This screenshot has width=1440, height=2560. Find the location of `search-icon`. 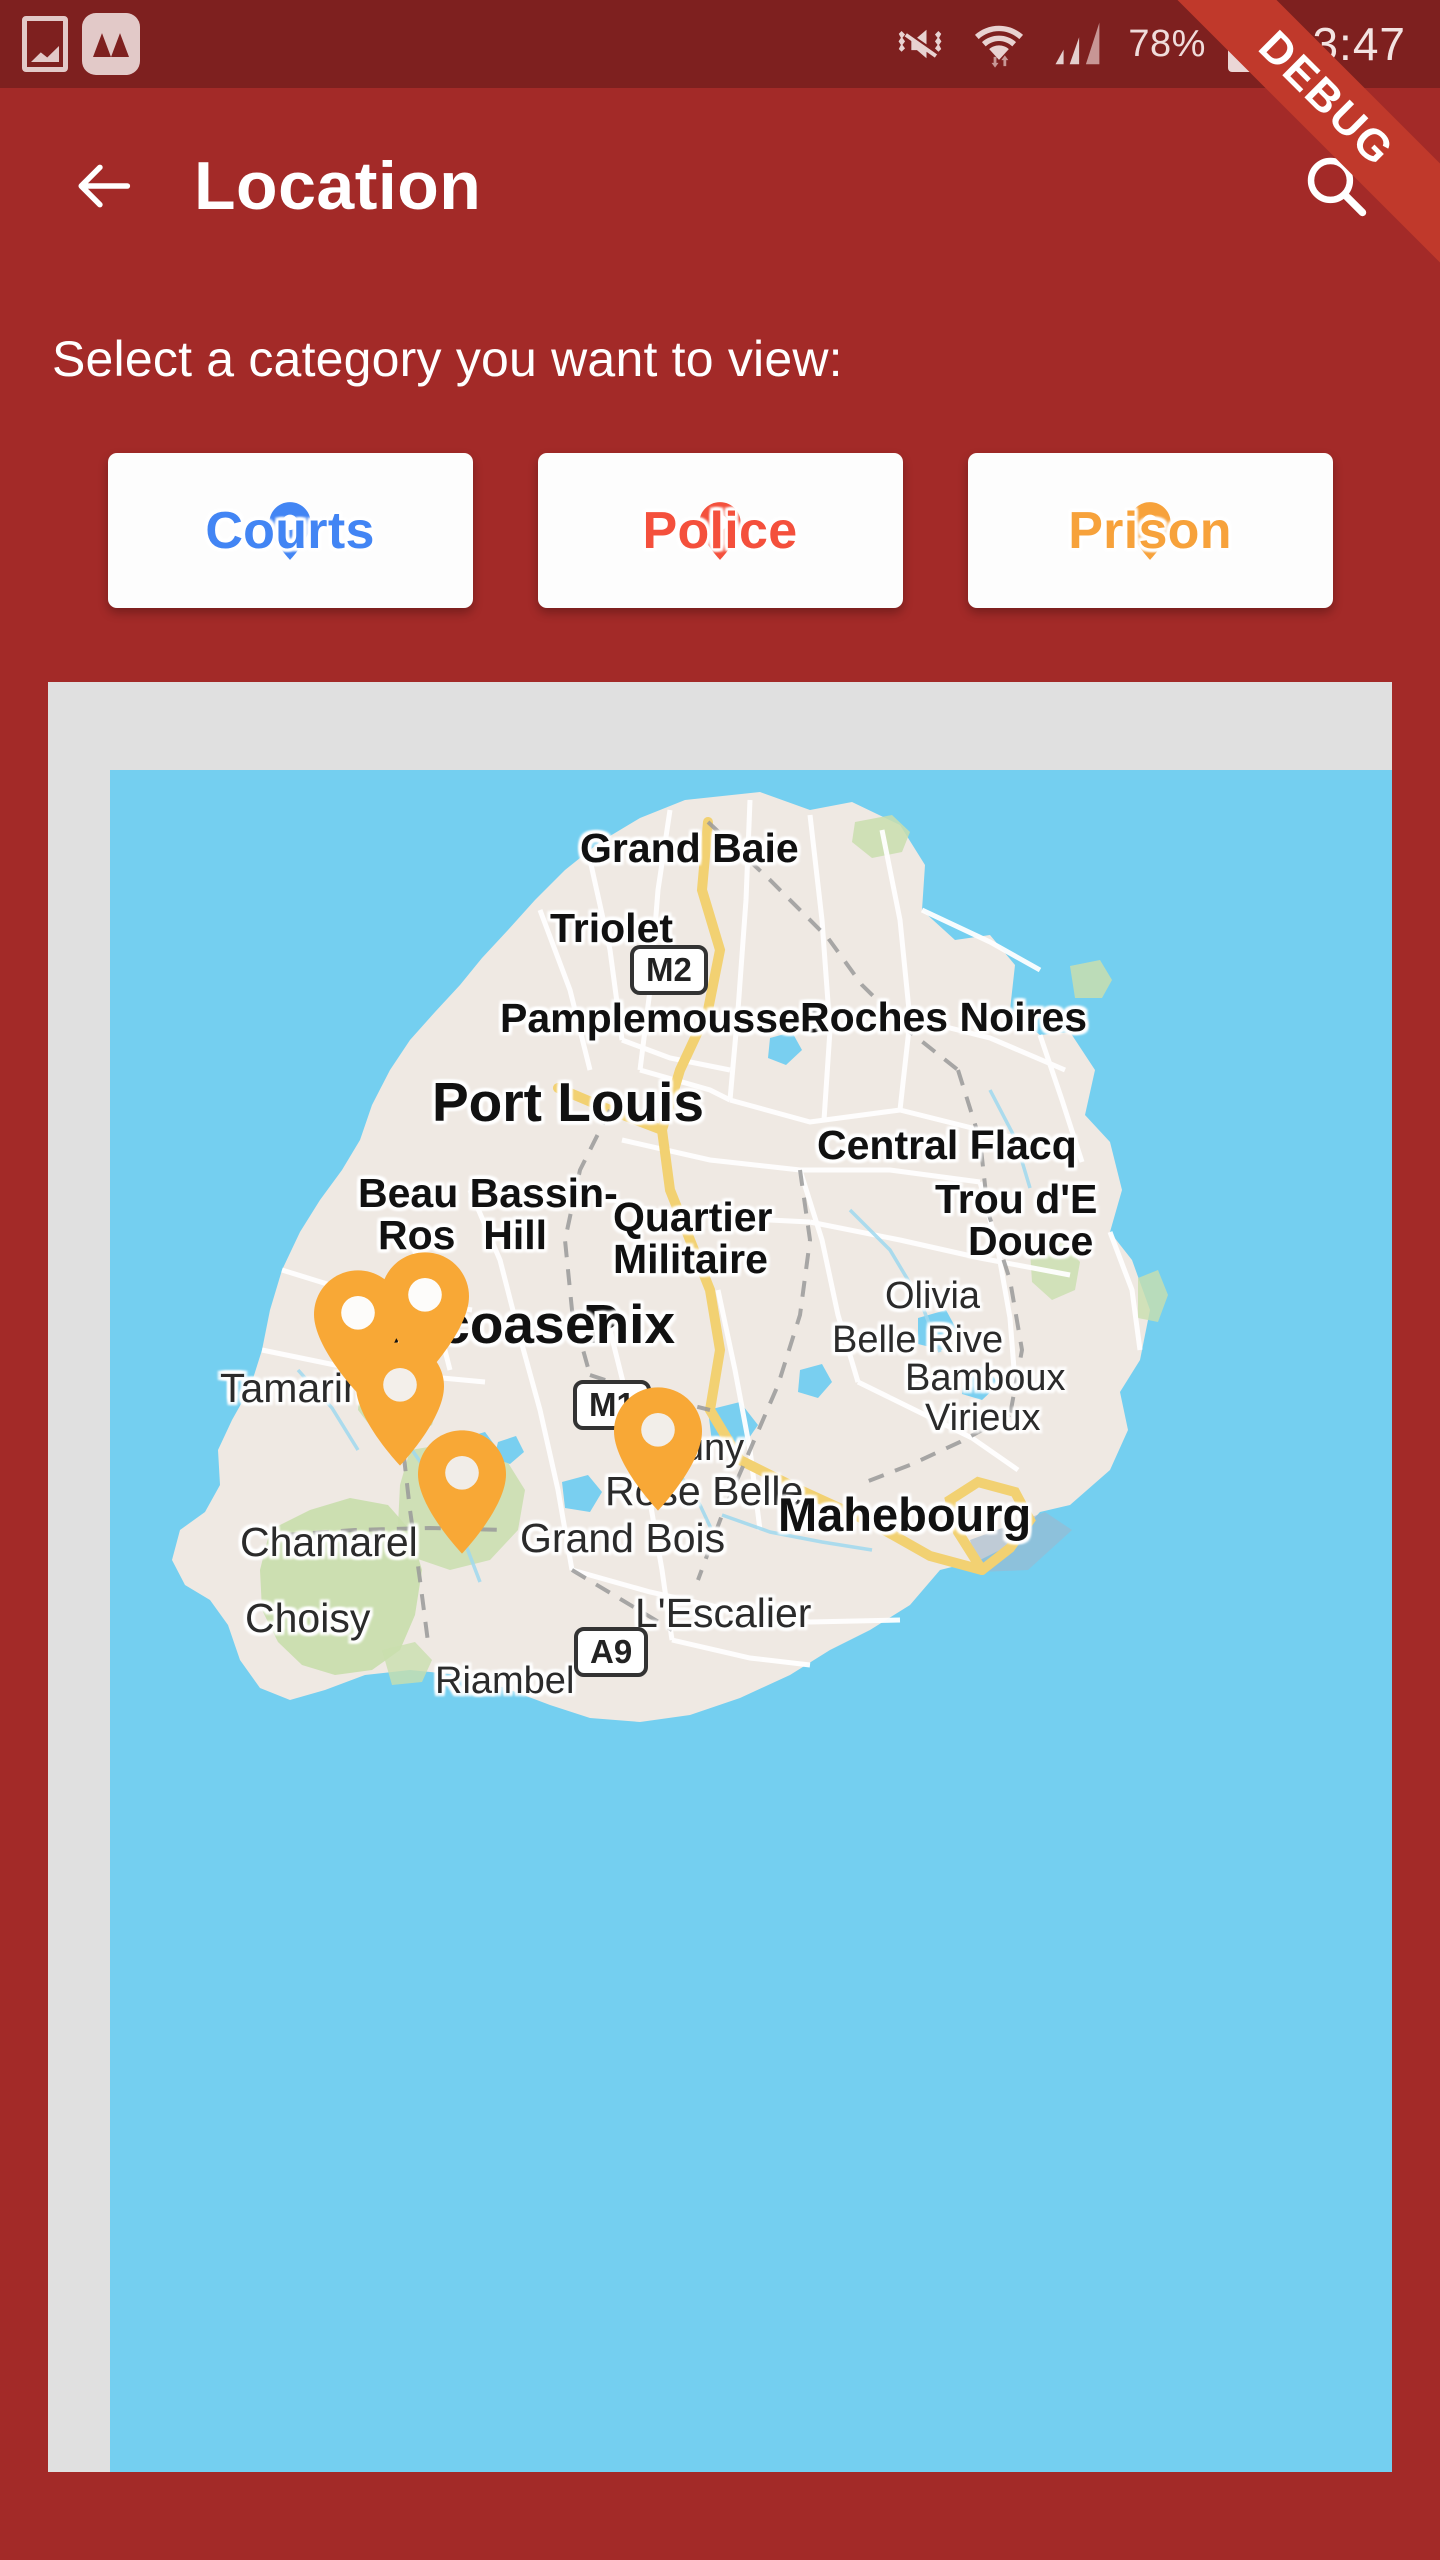

search-icon is located at coordinates (1337, 186).